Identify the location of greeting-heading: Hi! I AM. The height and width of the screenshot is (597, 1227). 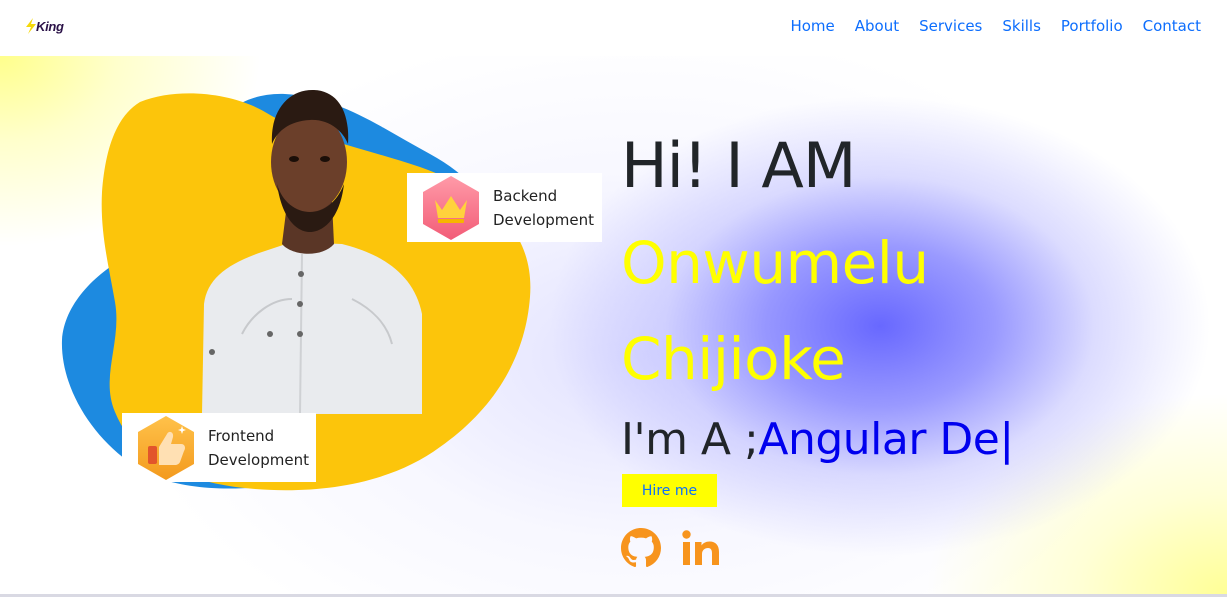
(738, 165).